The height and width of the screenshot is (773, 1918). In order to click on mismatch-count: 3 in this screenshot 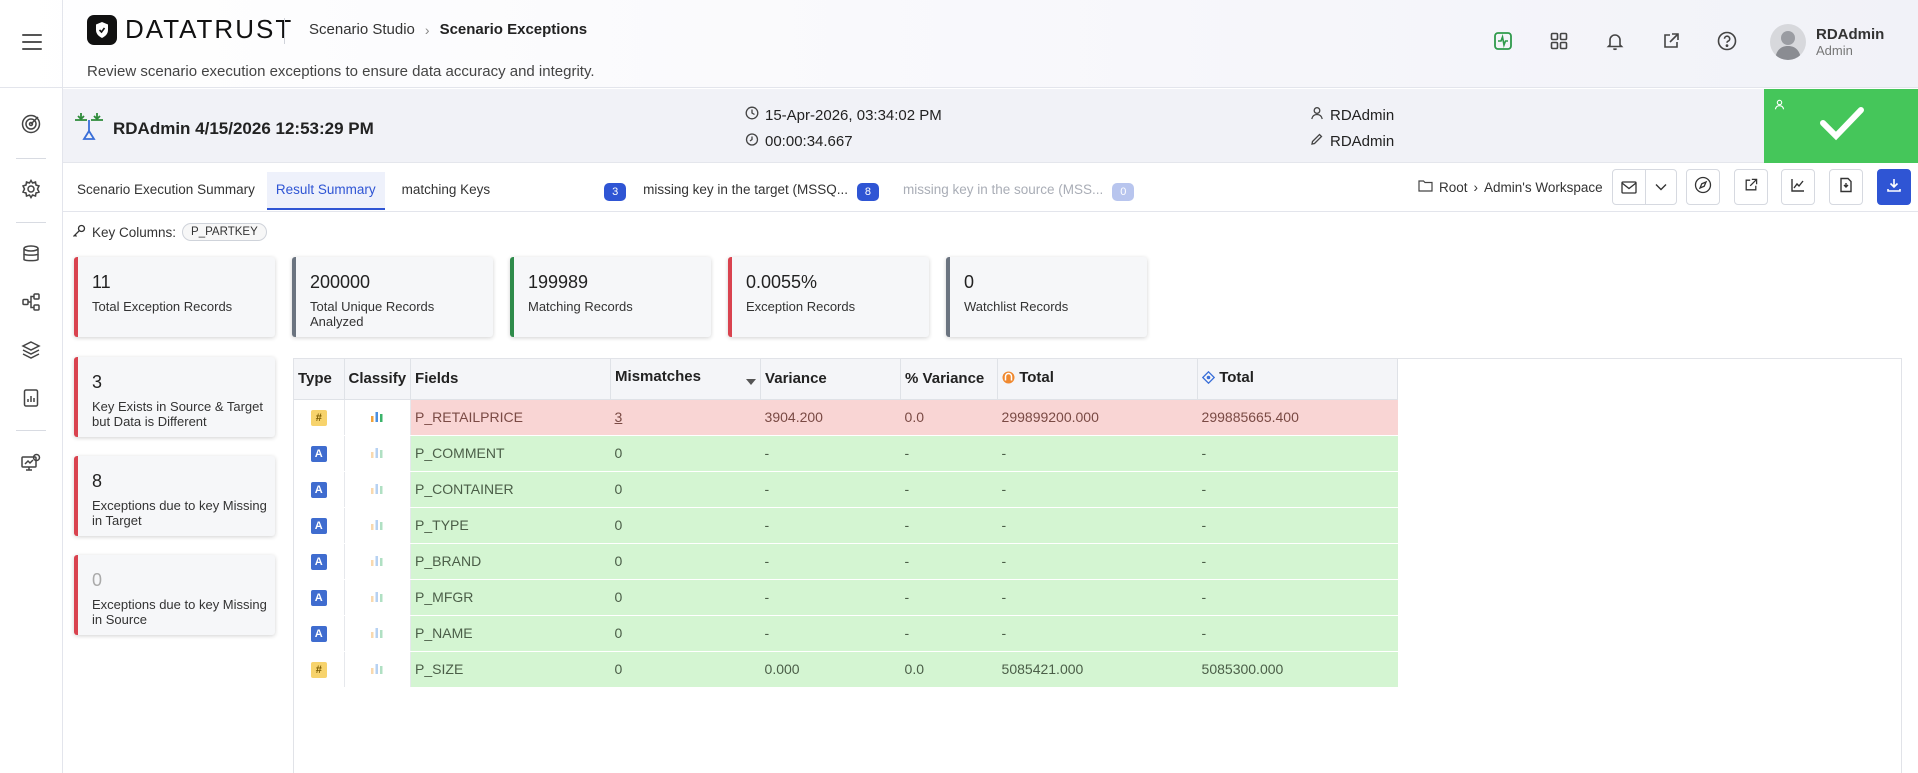, I will do `click(619, 417)`.